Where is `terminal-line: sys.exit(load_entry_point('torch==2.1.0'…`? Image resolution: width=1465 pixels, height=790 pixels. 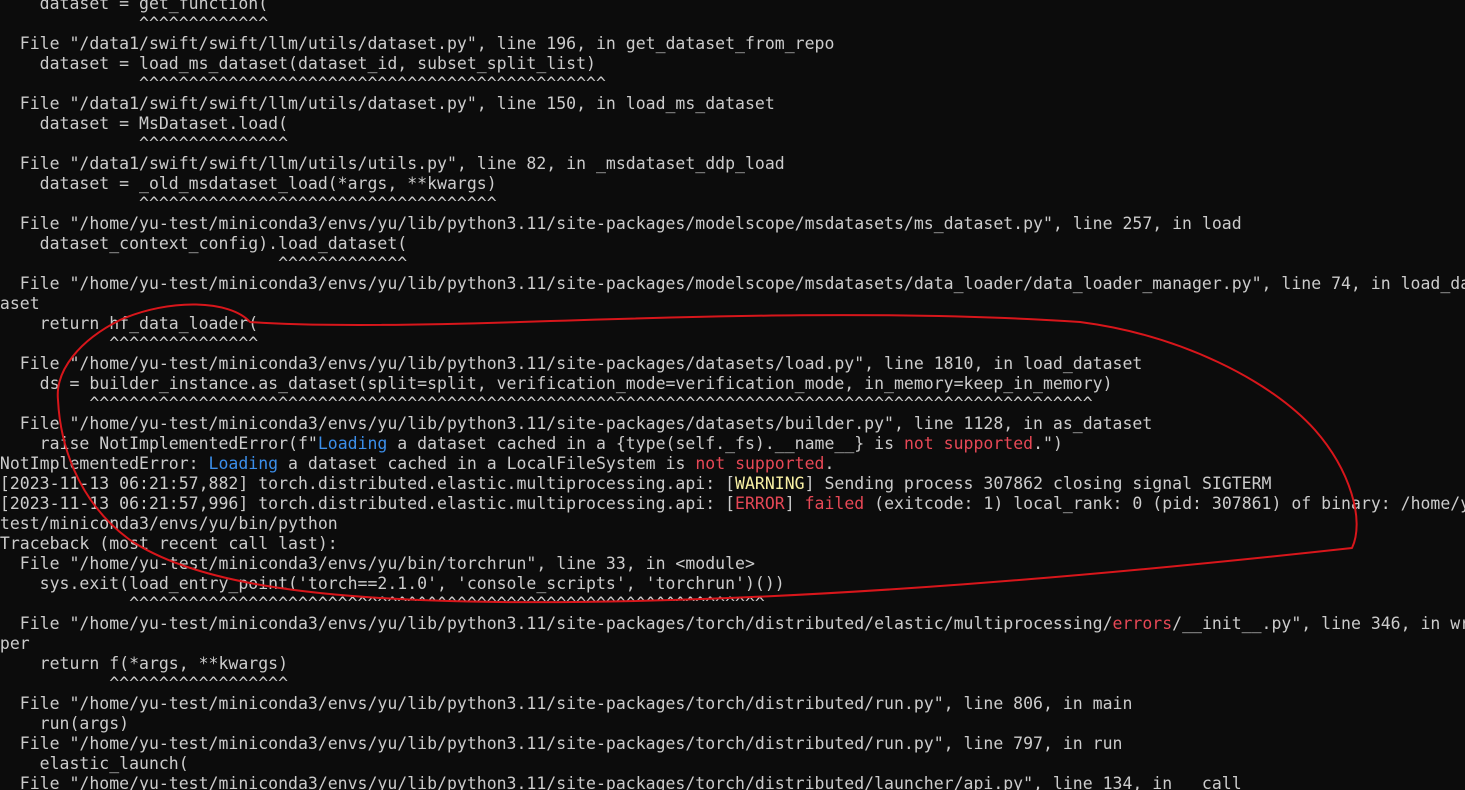 terminal-line: sys.exit(load_entry_point('torch==2.1.0'… is located at coordinates (732, 584).